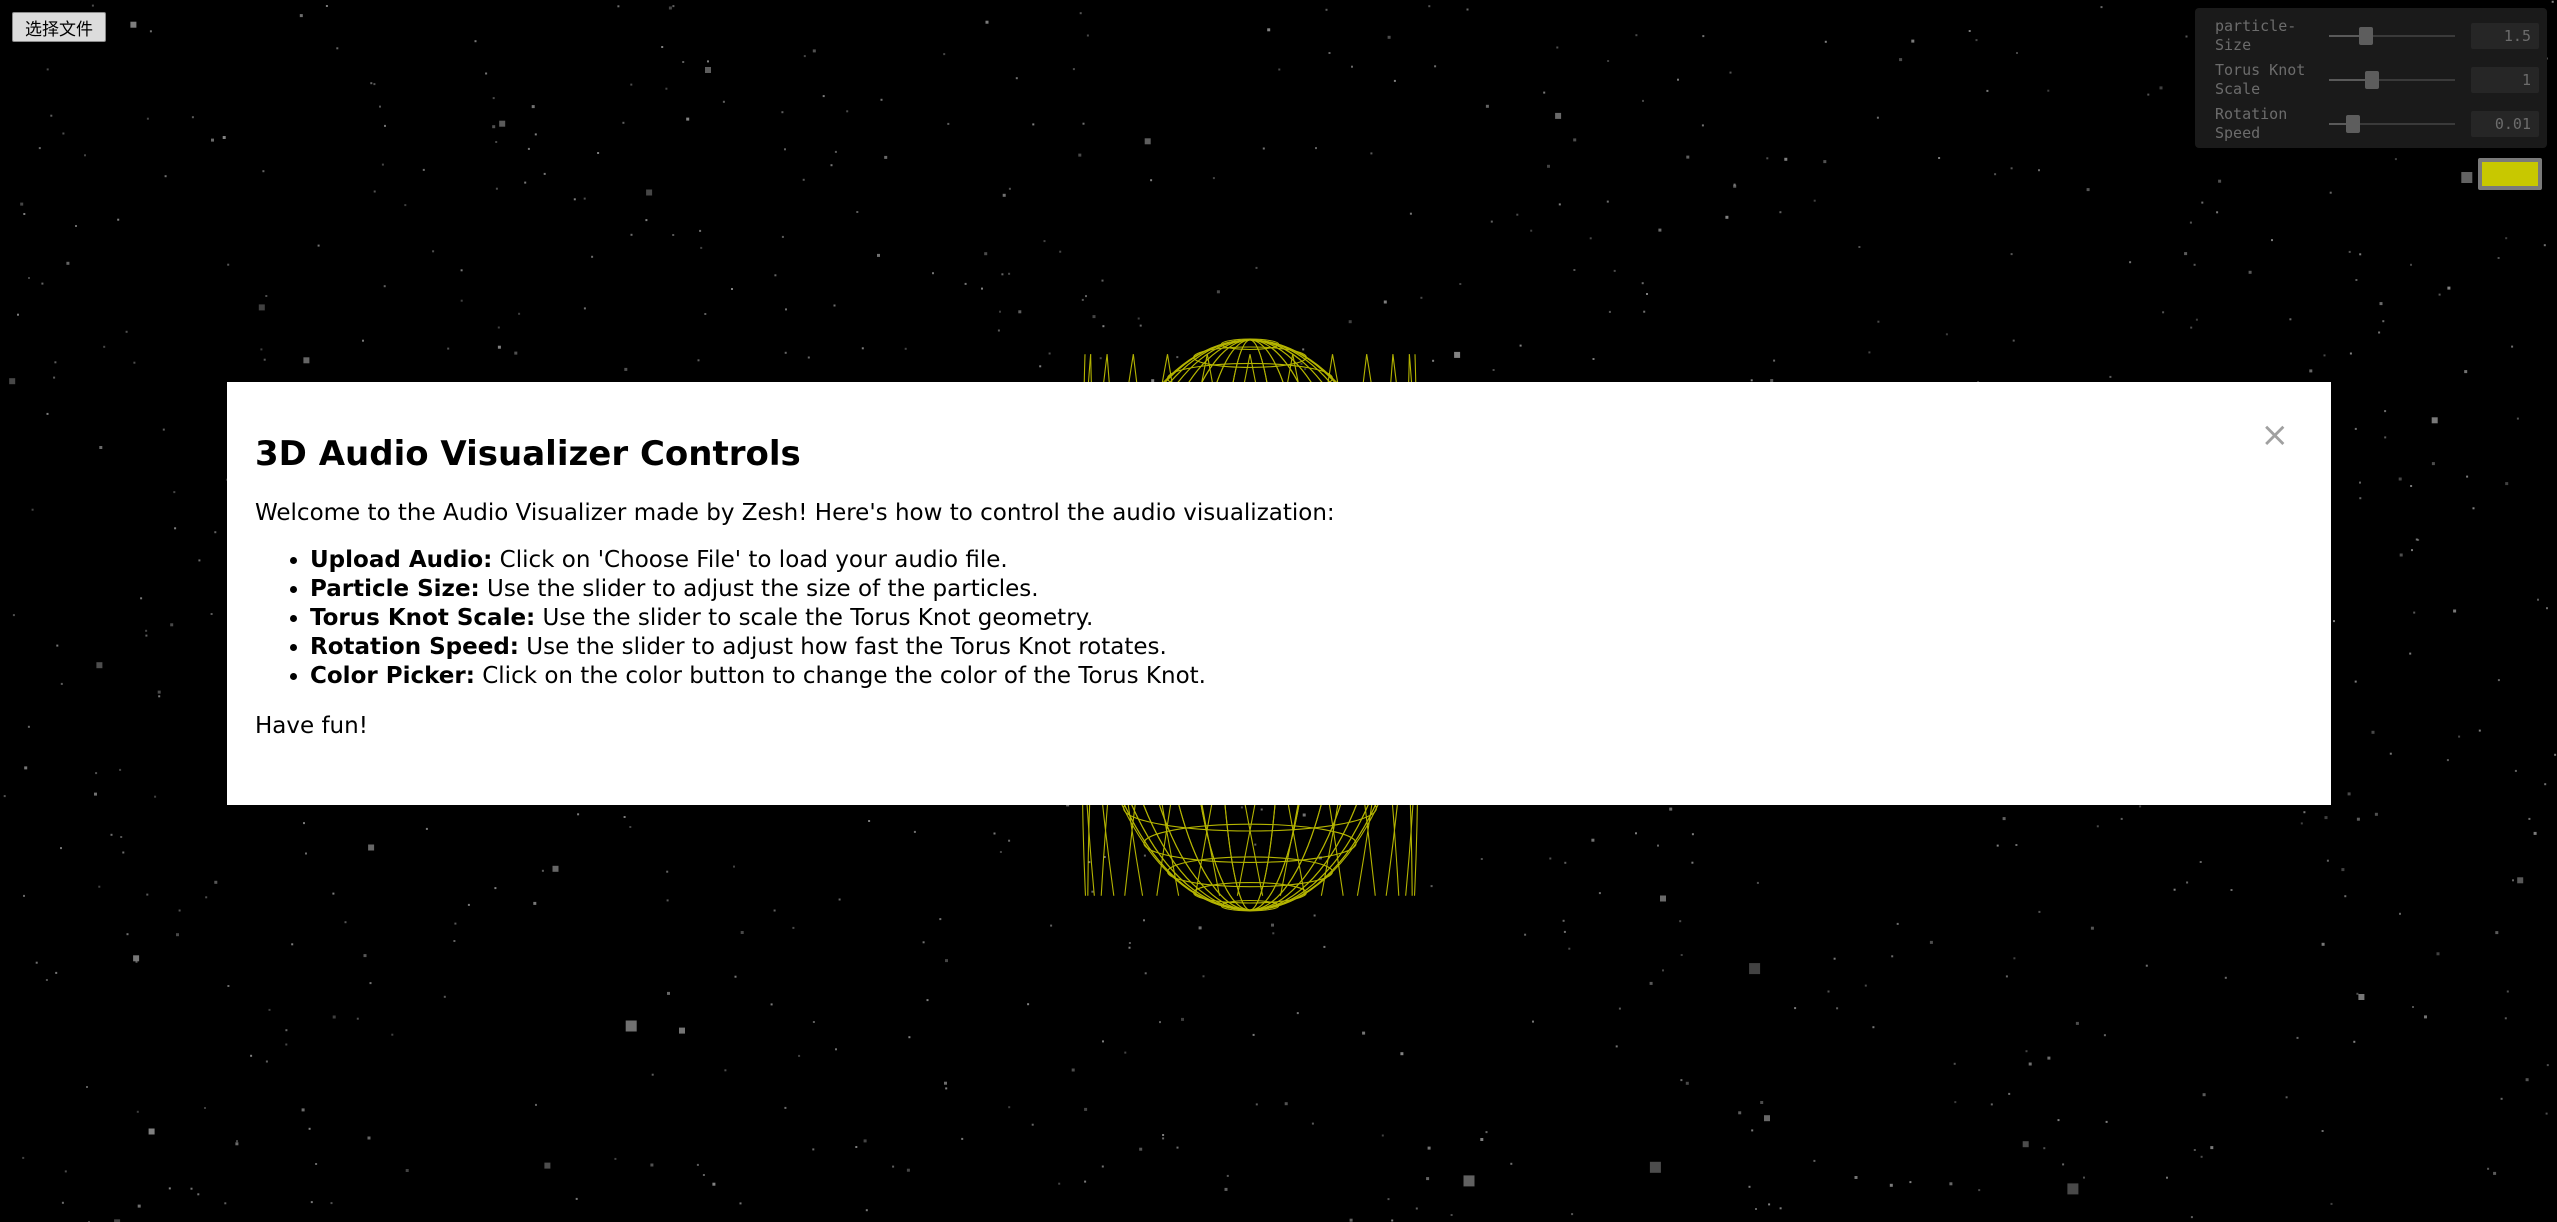  Describe the element at coordinates (311, 726) in the screenshot. I see `modal-outro: Have fun!` at that location.